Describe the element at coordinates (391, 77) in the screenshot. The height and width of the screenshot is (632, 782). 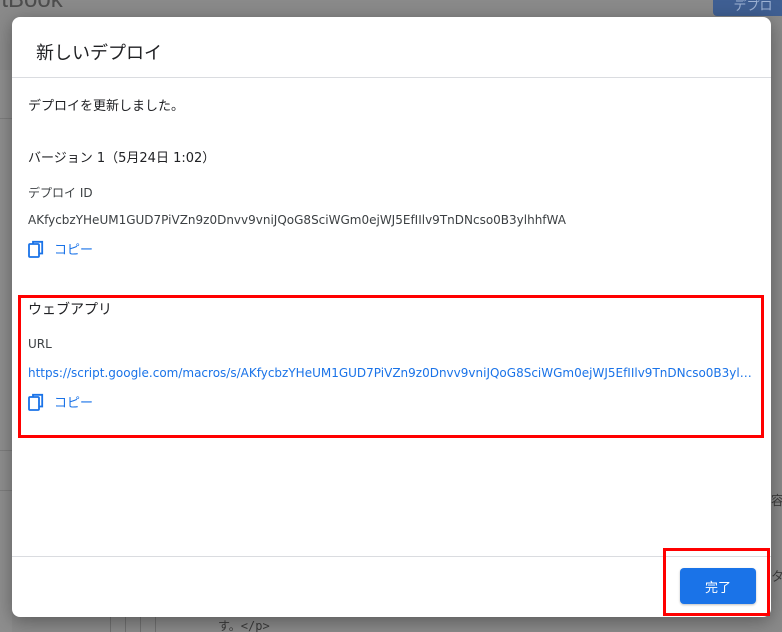
I see `header-divider` at that location.